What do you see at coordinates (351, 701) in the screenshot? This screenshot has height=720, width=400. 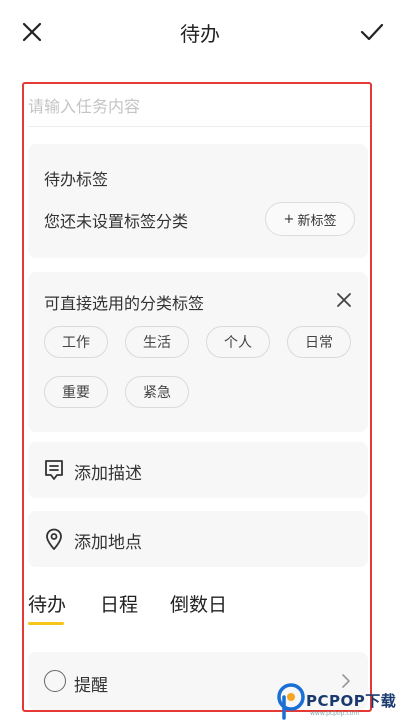 I see `watermark-brand: PCPOP下载` at bounding box center [351, 701].